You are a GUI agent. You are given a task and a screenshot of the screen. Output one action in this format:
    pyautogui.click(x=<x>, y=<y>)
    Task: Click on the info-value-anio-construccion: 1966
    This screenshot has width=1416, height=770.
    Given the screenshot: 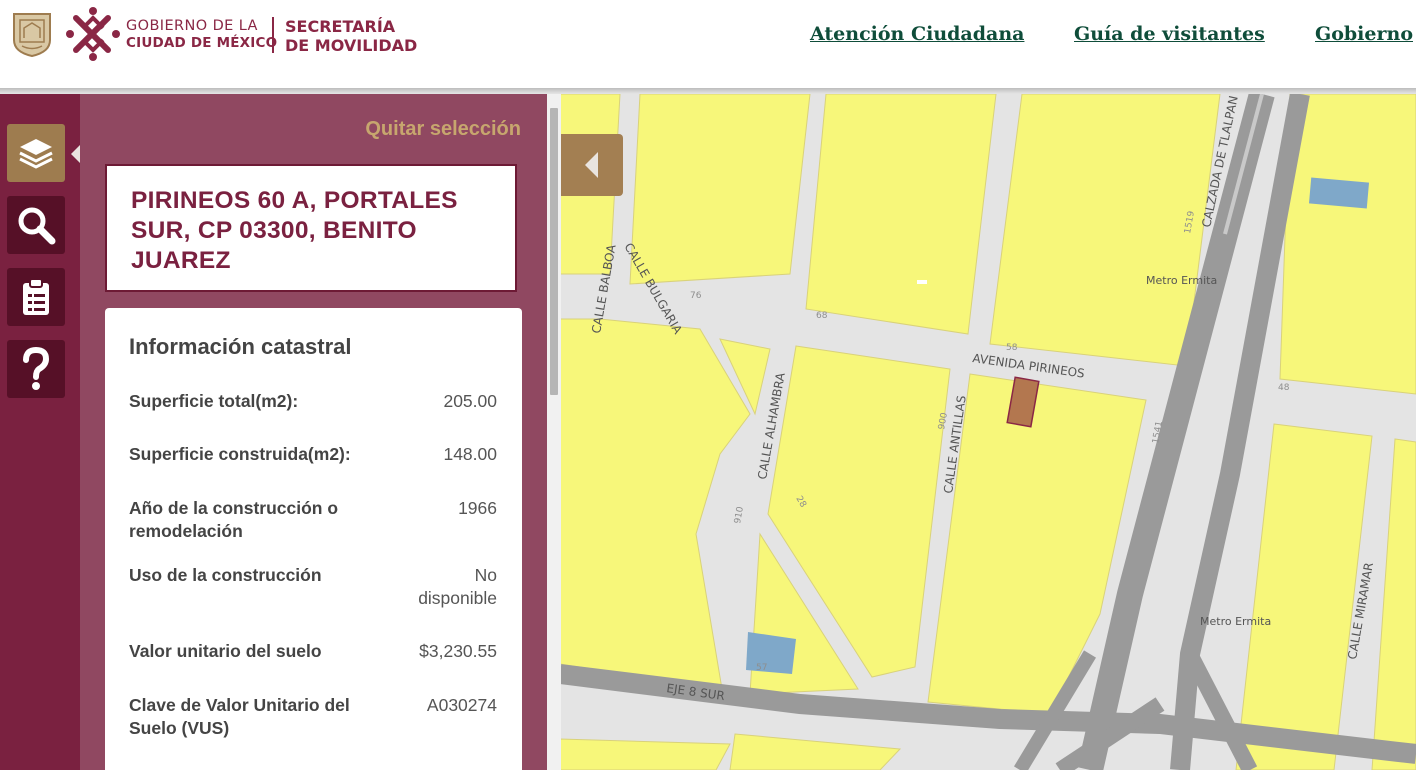 What is the action you would take?
    pyautogui.click(x=477, y=508)
    